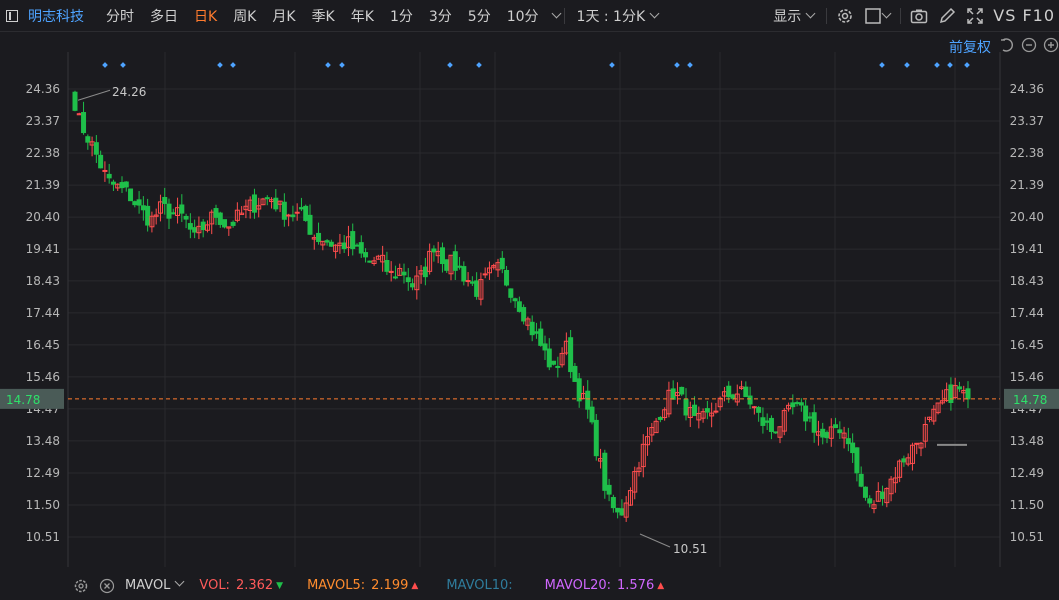 This screenshot has height=600, width=1059. I want to click on panel-toggle-icon, so click(12, 15).